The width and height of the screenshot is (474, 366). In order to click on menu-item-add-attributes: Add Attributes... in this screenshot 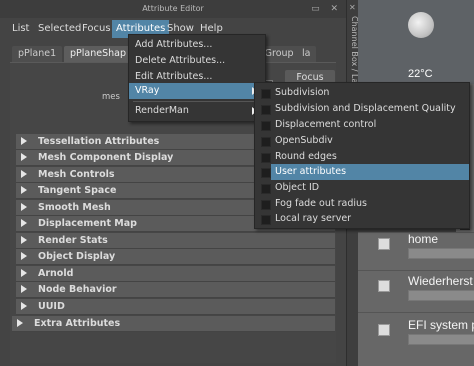, I will do `click(197, 45)`.